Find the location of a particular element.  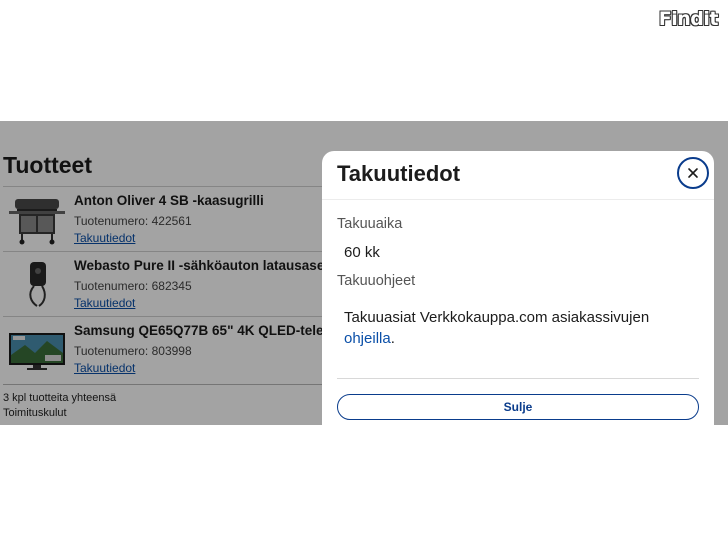

close-icon is located at coordinates (693, 173).